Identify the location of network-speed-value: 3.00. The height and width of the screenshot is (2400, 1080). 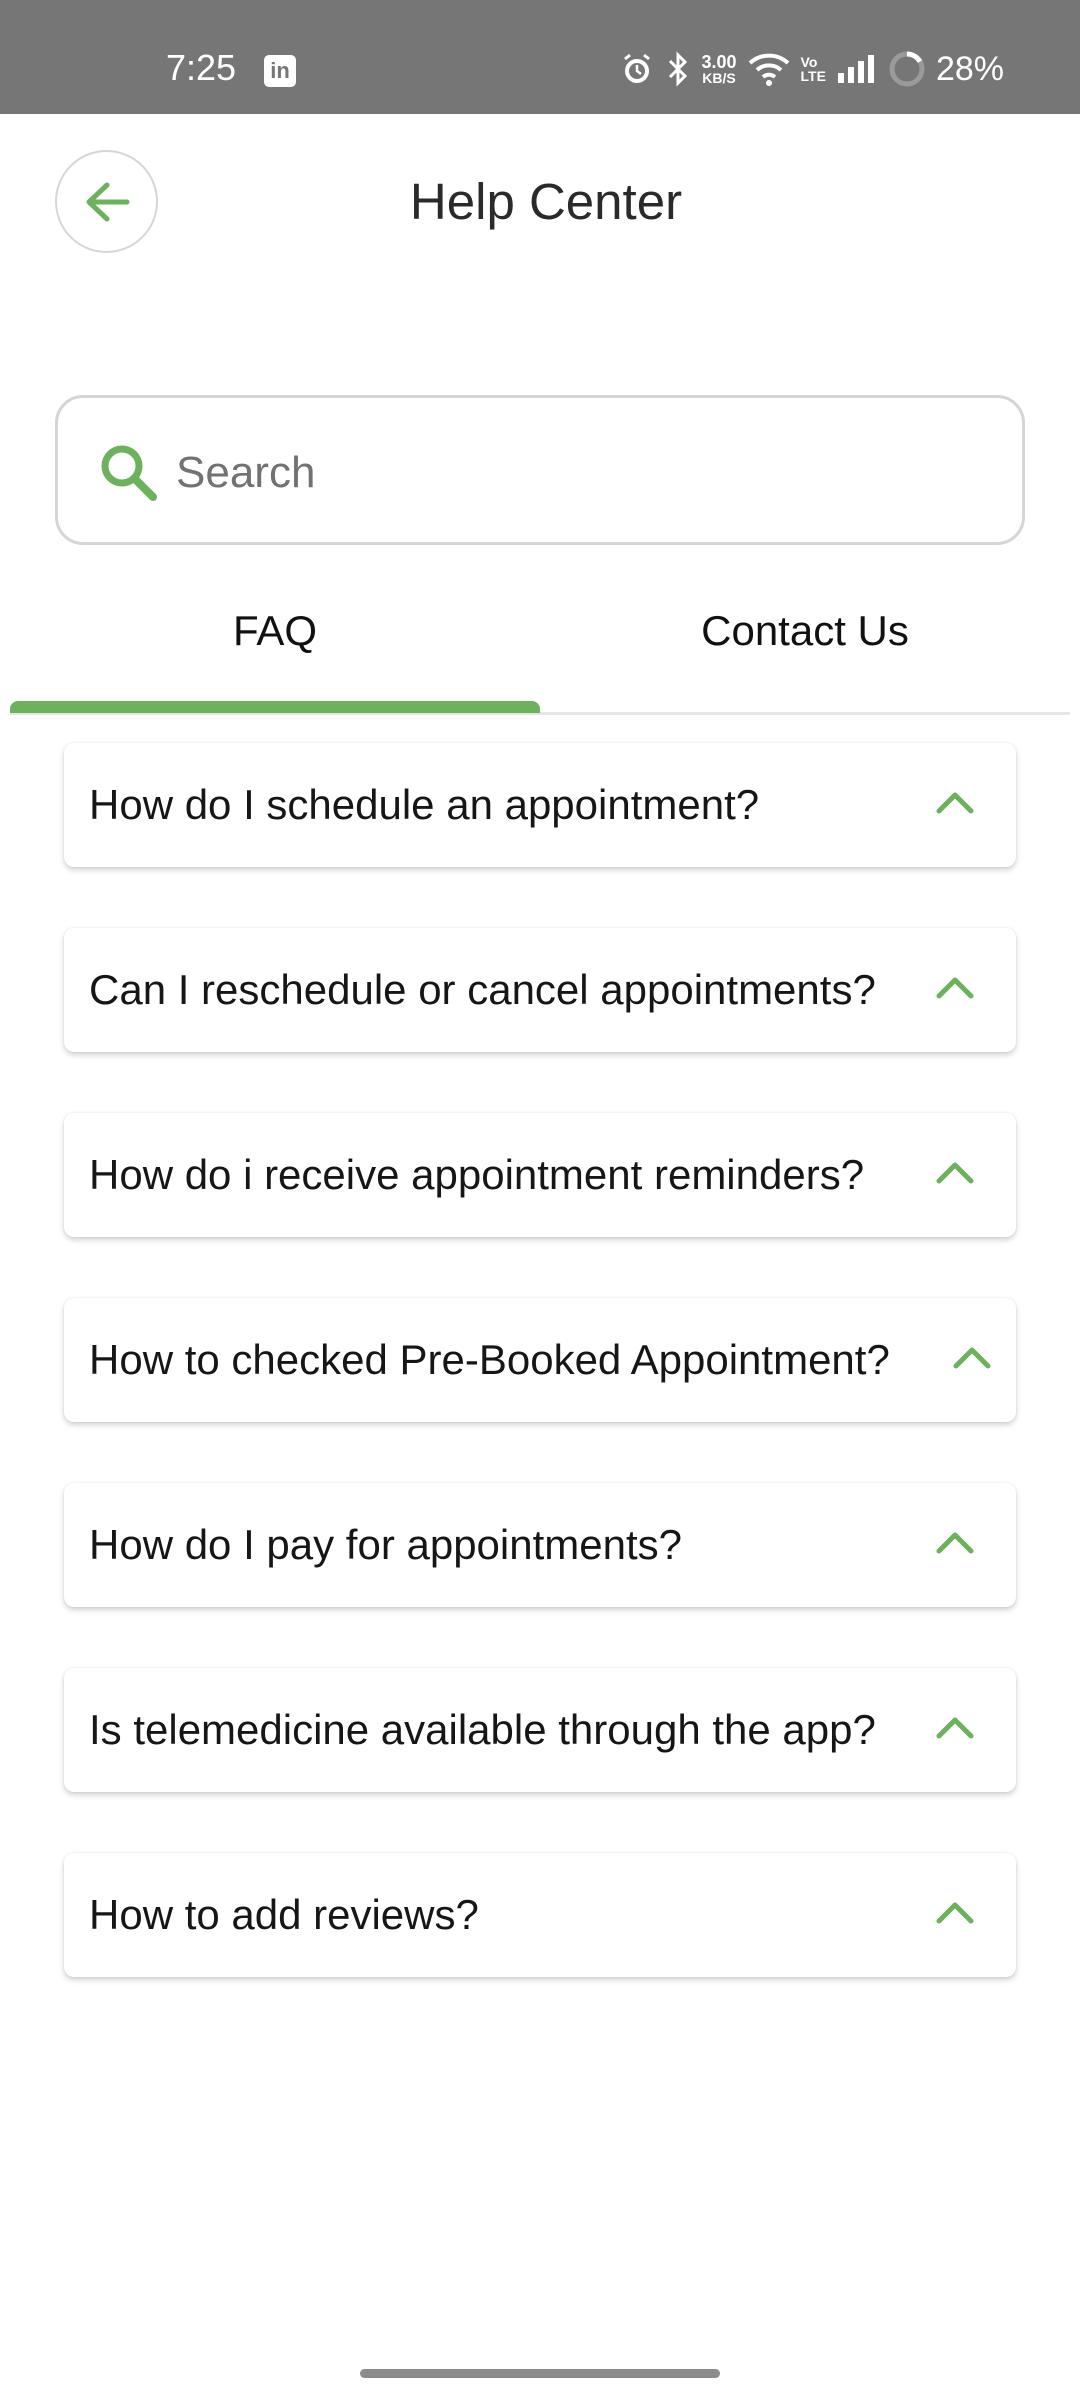
(719, 61).